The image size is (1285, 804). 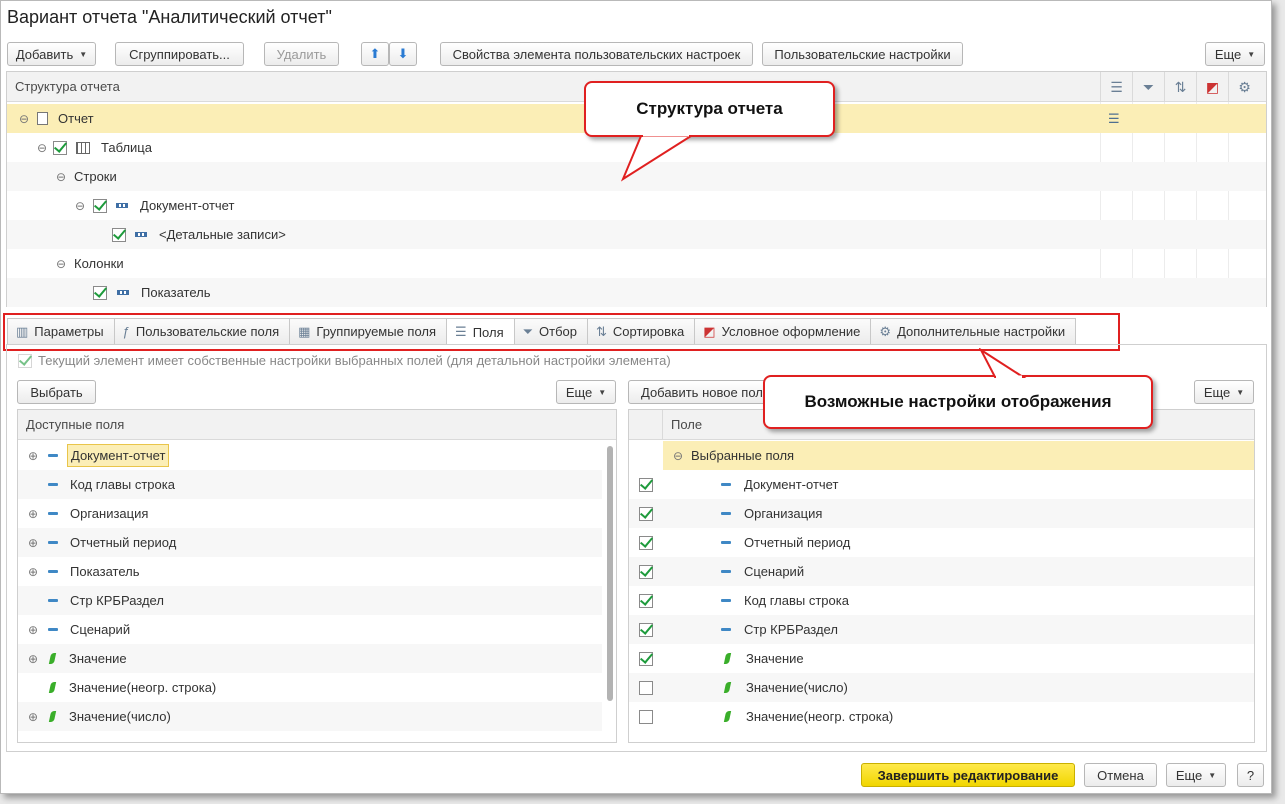 What do you see at coordinates (310, 658) in the screenshot?
I see `available-field-row: ⊕ Значение` at bounding box center [310, 658].